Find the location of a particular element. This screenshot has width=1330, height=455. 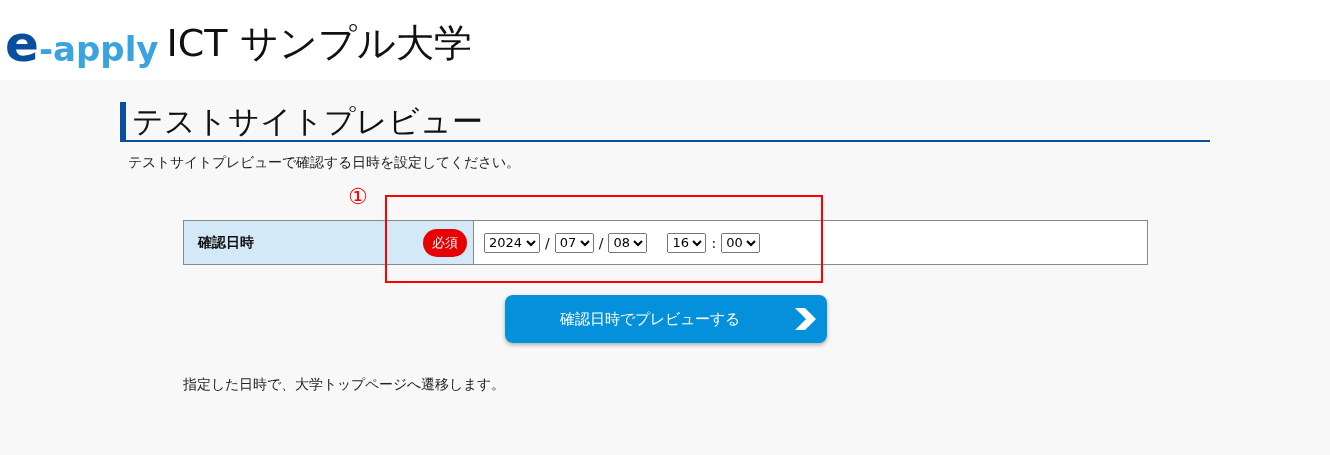

date-select: 2024 is located at coordinates (512, 242).